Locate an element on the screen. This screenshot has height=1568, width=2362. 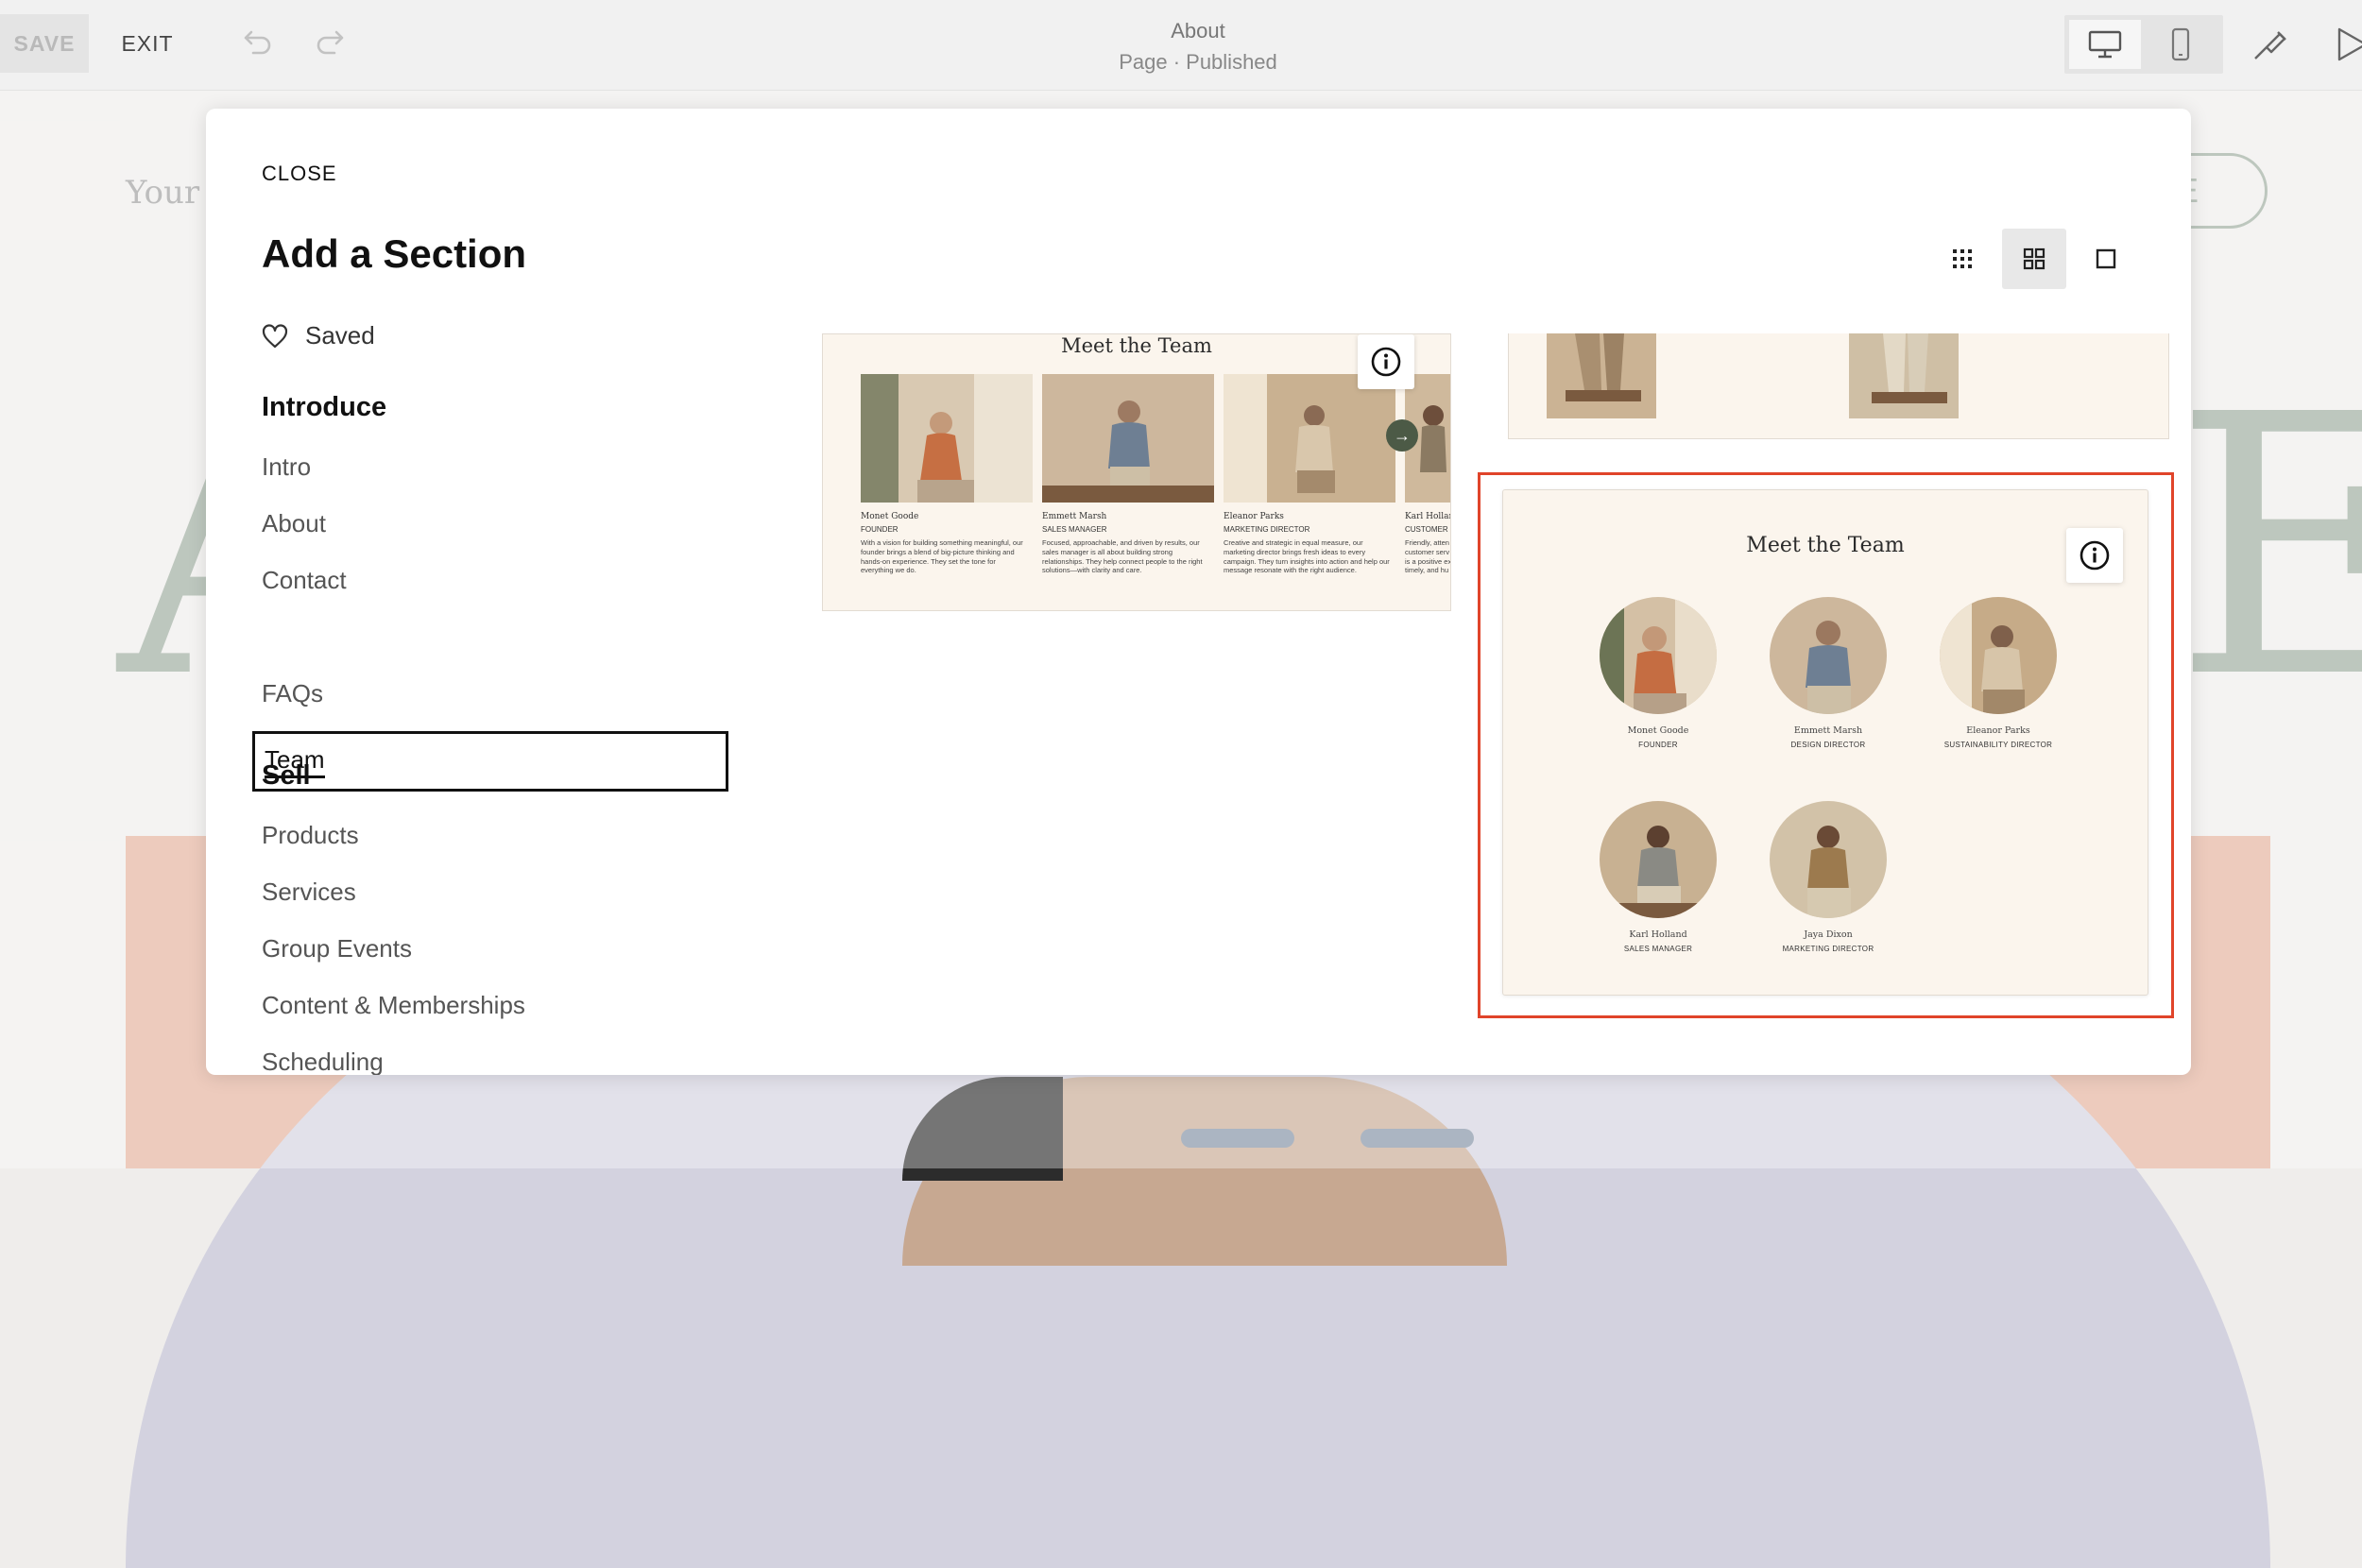
saved-sections-link: Saved is located at coordinates (319, 335).